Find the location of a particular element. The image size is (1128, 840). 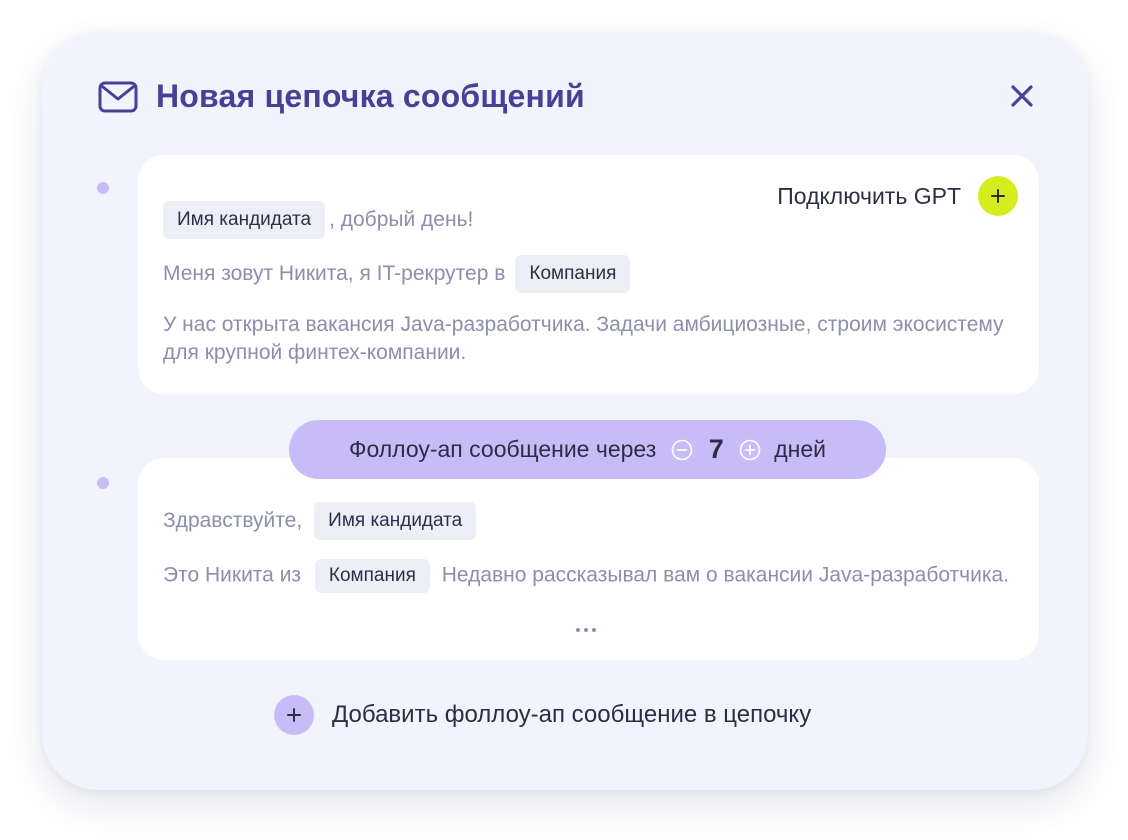

connect-gpt-button: Подключить GPT is located at coordinates (897, 196).